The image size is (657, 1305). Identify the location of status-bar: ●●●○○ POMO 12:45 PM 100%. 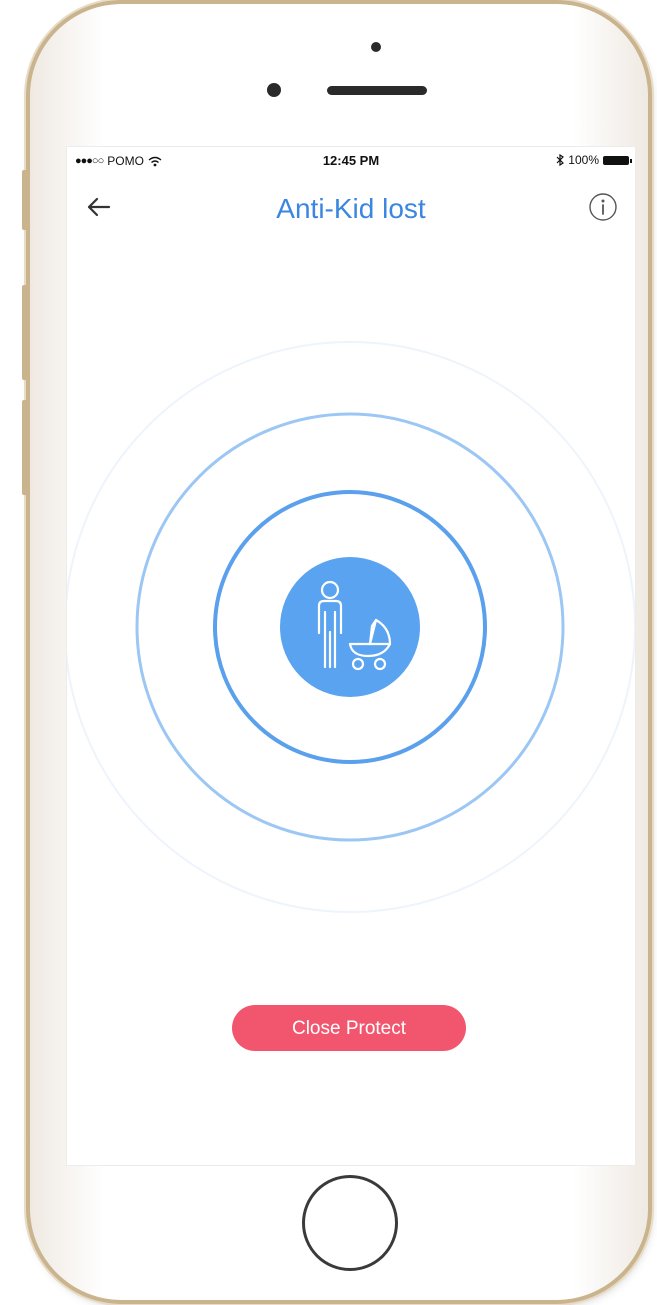
(351, 160).